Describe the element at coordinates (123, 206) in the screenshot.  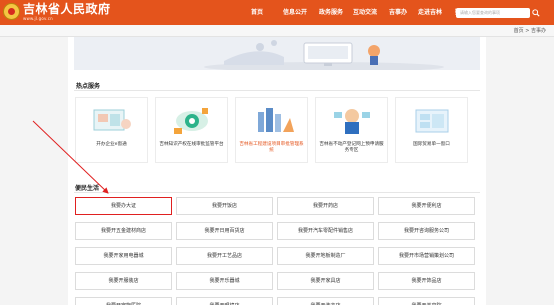
I see `service-item-highlighted: 我要办大证` at that location.